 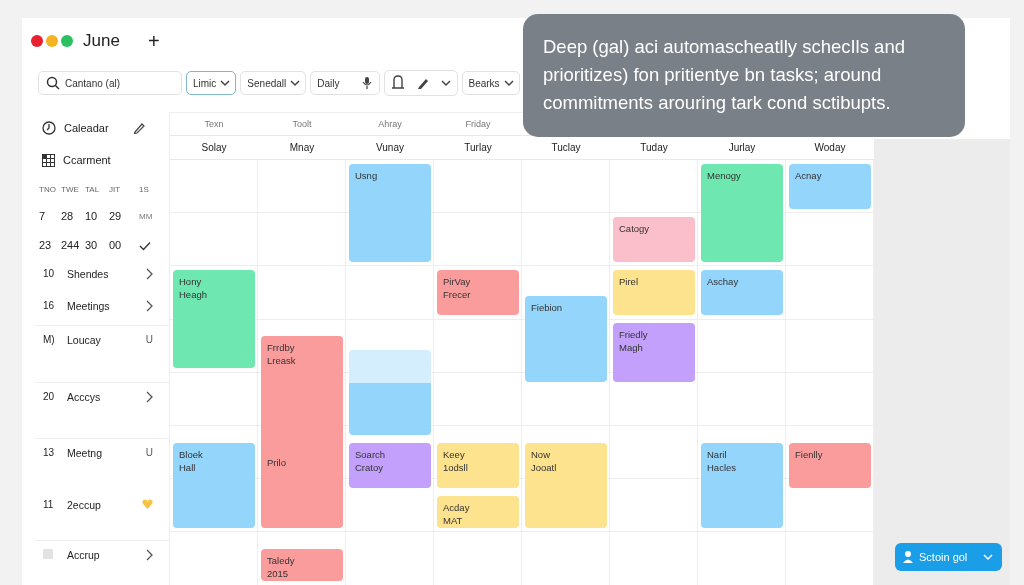 I want to click on event-title: Acday, so click(x=457, y=507).